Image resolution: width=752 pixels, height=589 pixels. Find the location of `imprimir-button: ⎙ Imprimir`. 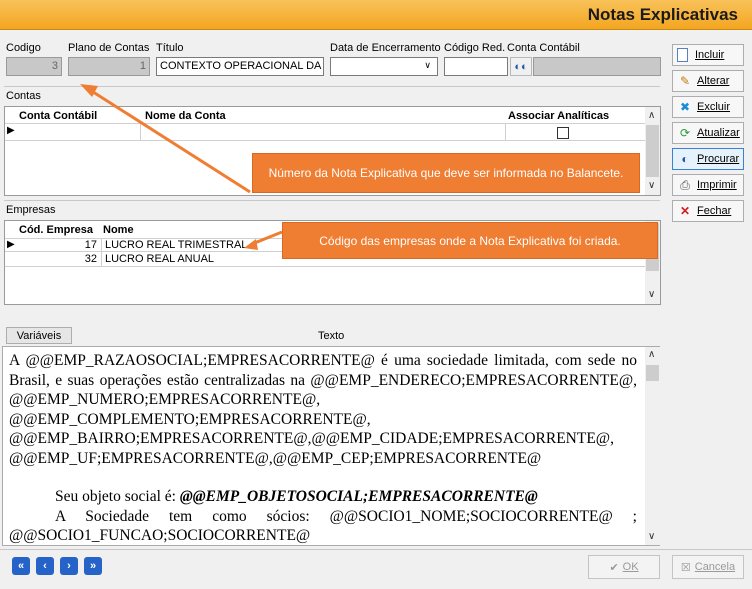

imprimir-button: ⎙ Imprimir is located at coordinates (708, 185).